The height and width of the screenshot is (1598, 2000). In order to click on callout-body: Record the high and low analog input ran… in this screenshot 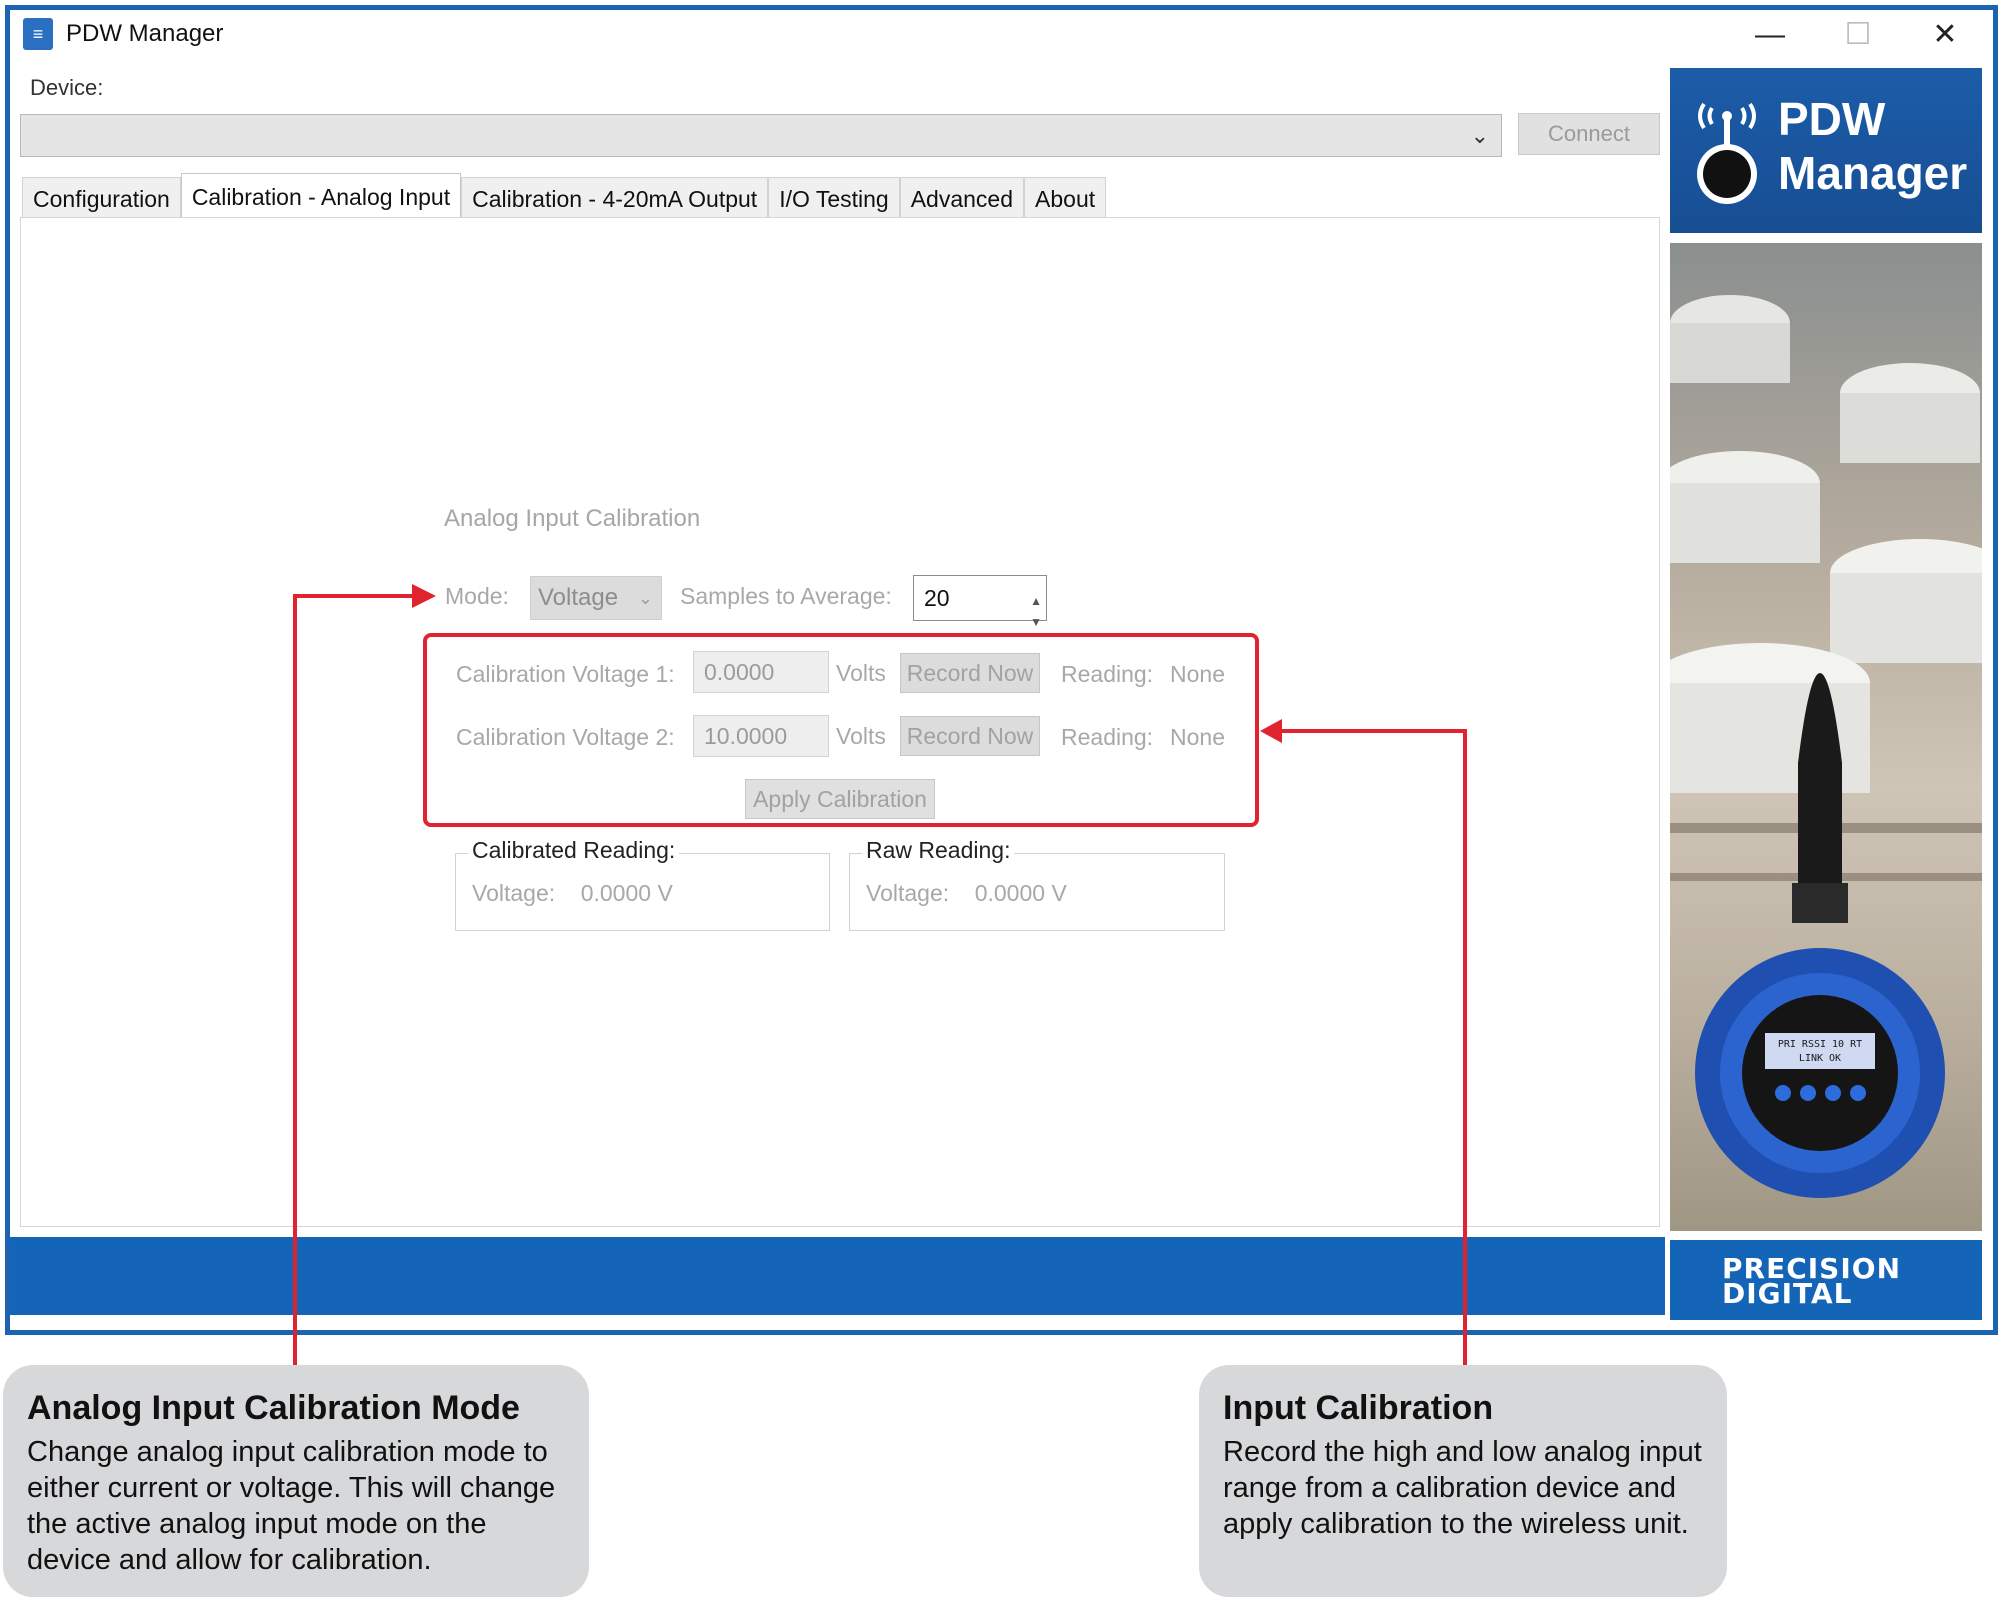, I will do `click(1462, 1488)`.